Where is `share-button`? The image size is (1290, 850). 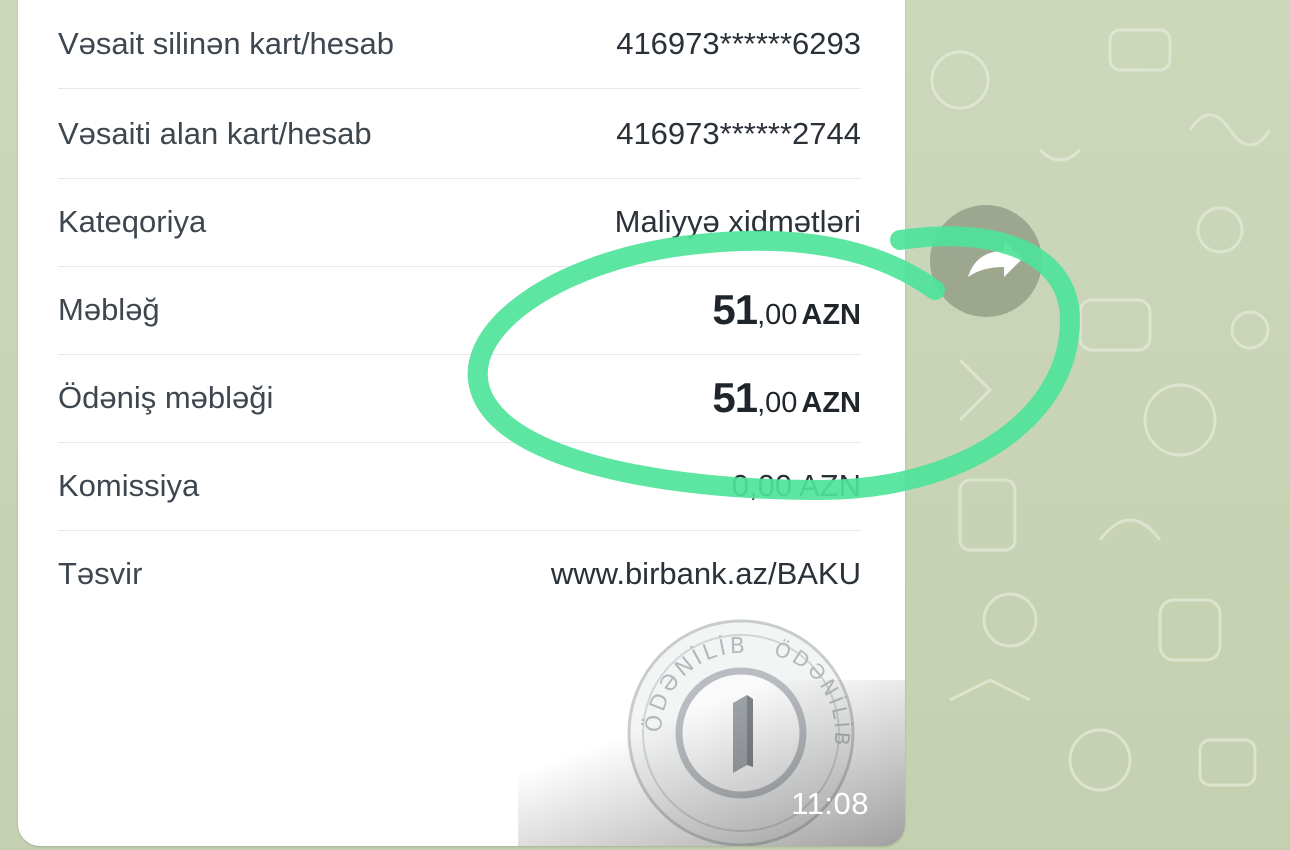 share-button is located at coordinates (986, 261).